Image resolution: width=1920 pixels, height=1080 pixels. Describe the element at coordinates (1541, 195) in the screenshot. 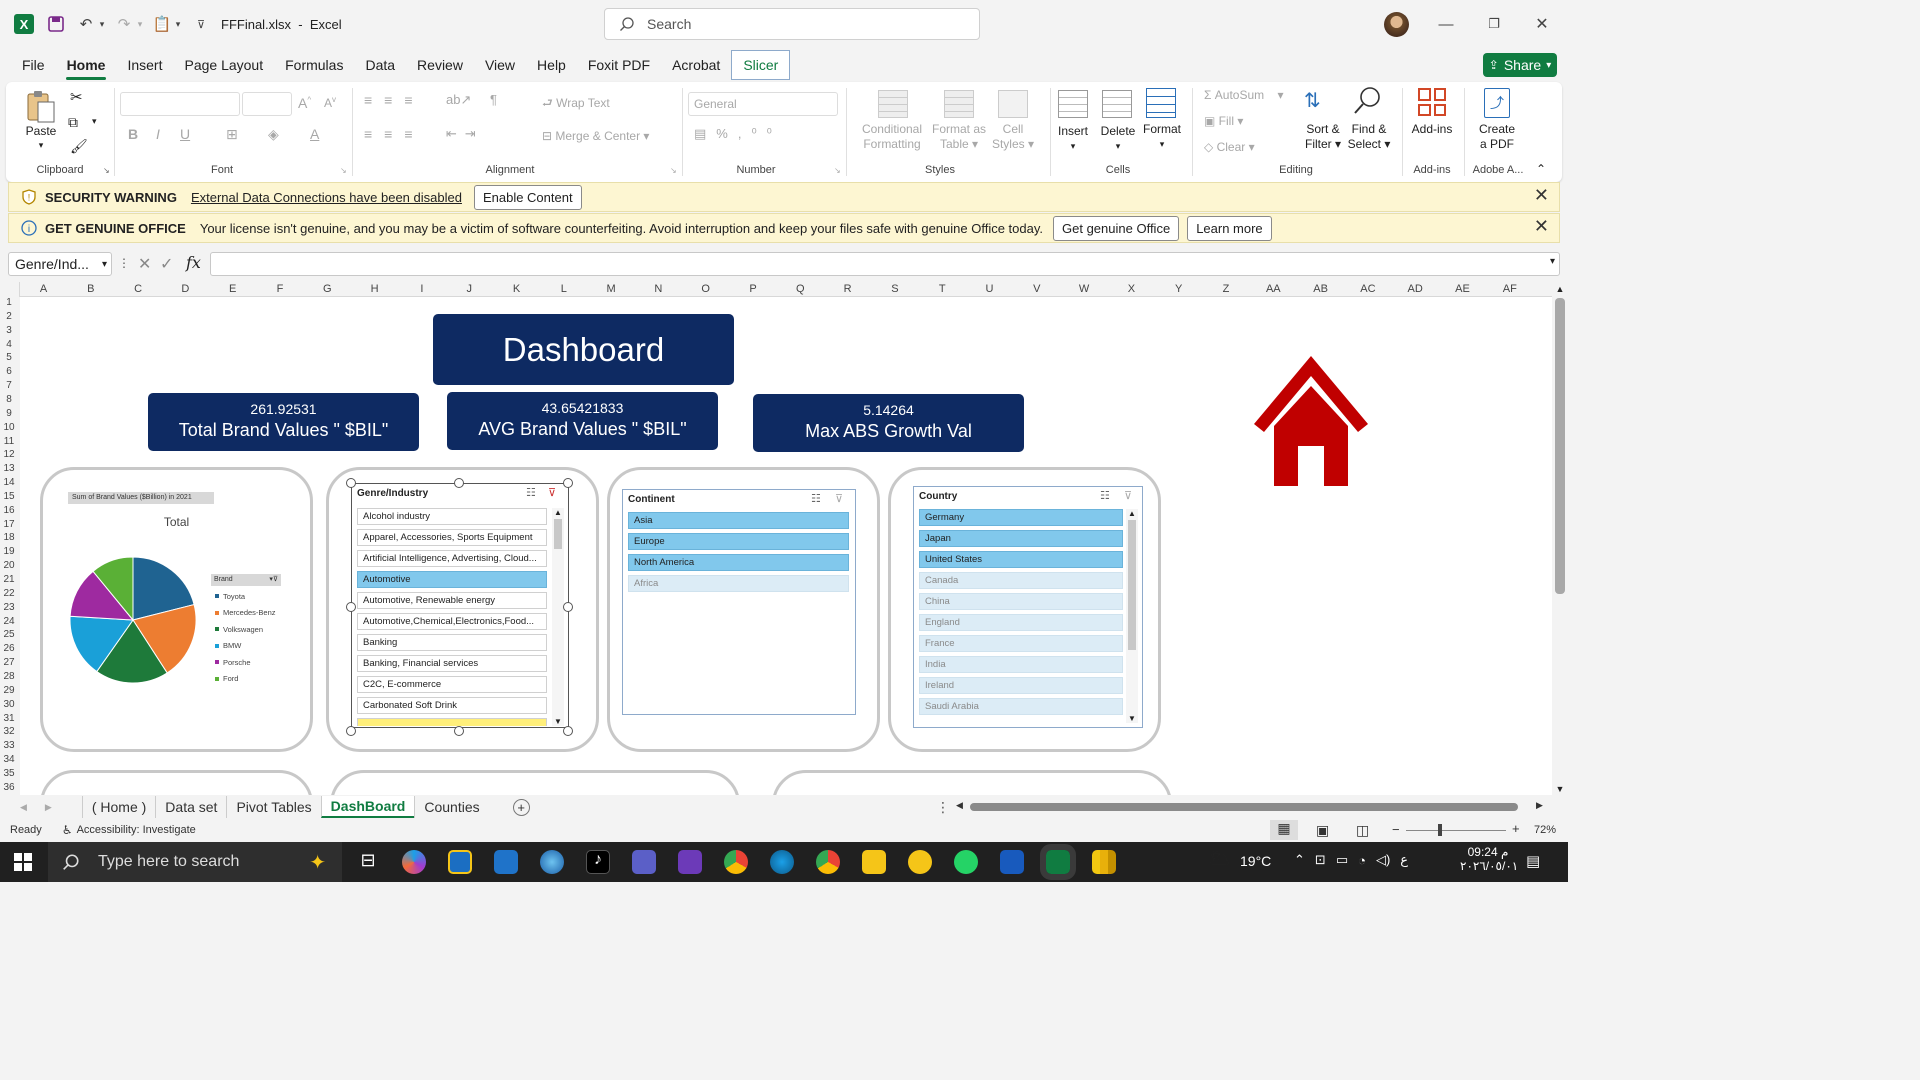

I see `close-icon: ✕` at that location.